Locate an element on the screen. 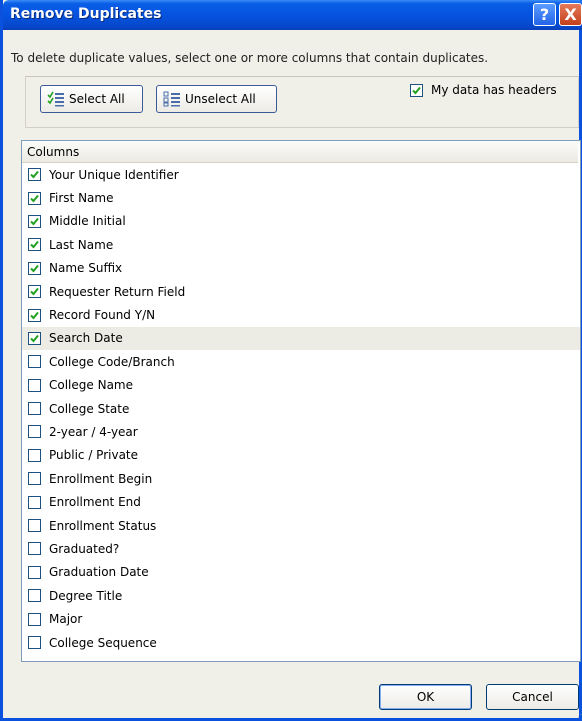  column-label: College State is located at coordinates (89, 408).